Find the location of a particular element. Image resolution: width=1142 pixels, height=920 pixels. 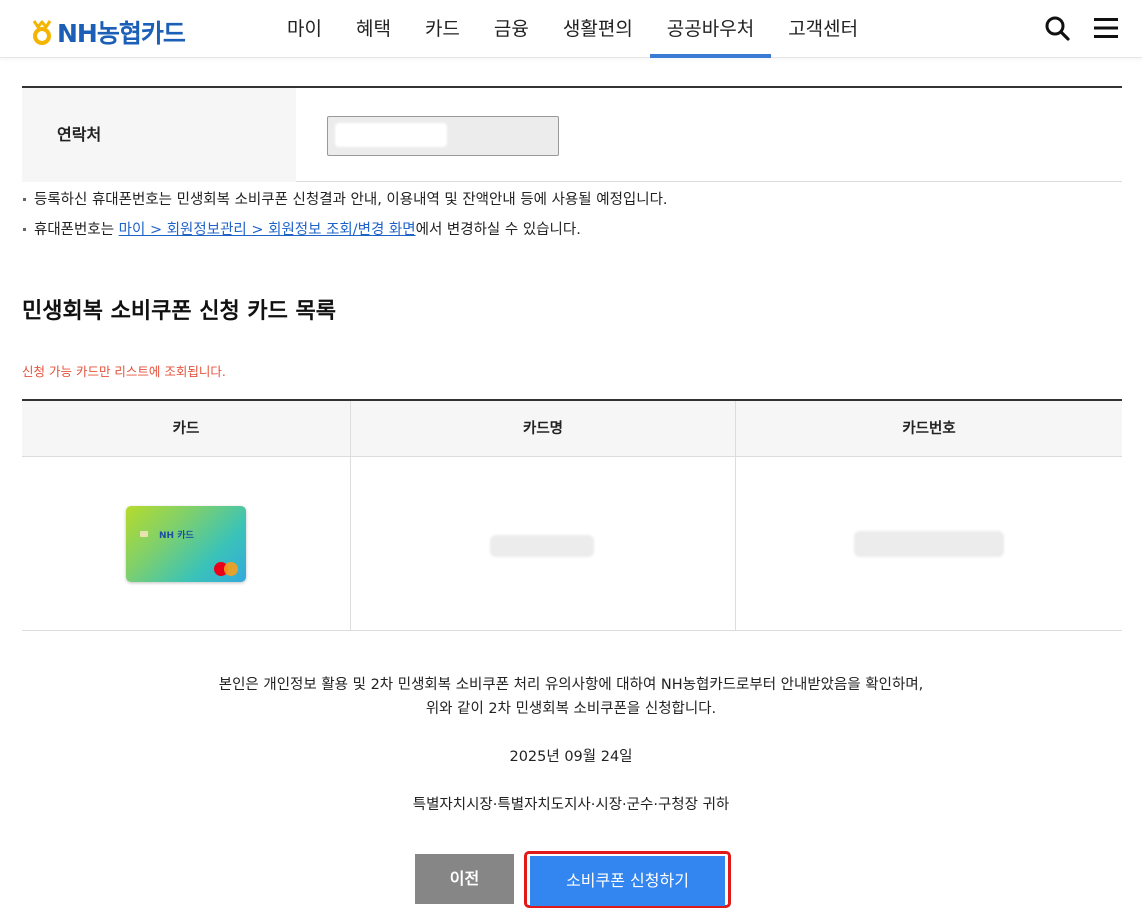

apply-button-highlight: 소비쿠폰 신청하기 is located at coordinates (627, 879).